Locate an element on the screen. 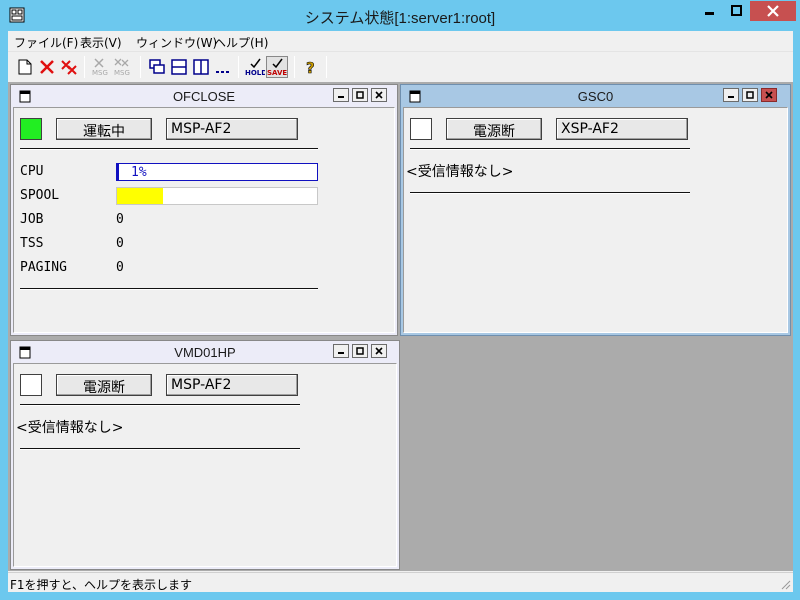  tile-horizontal-icon is located at coordinates (179, 67).